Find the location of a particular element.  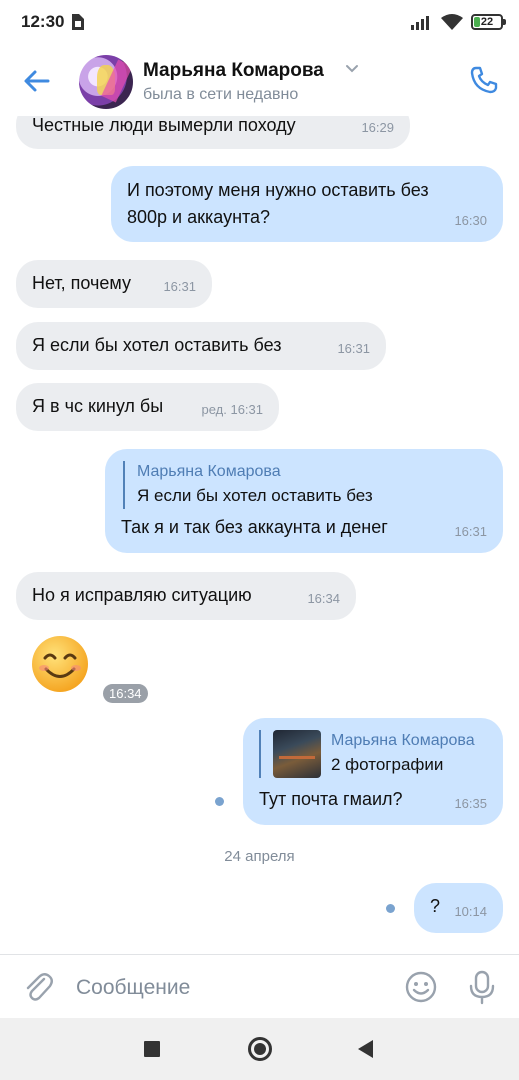

message-incoming: Но я исправляю ситуацию 16:34 is located at coordinates (186, 596).